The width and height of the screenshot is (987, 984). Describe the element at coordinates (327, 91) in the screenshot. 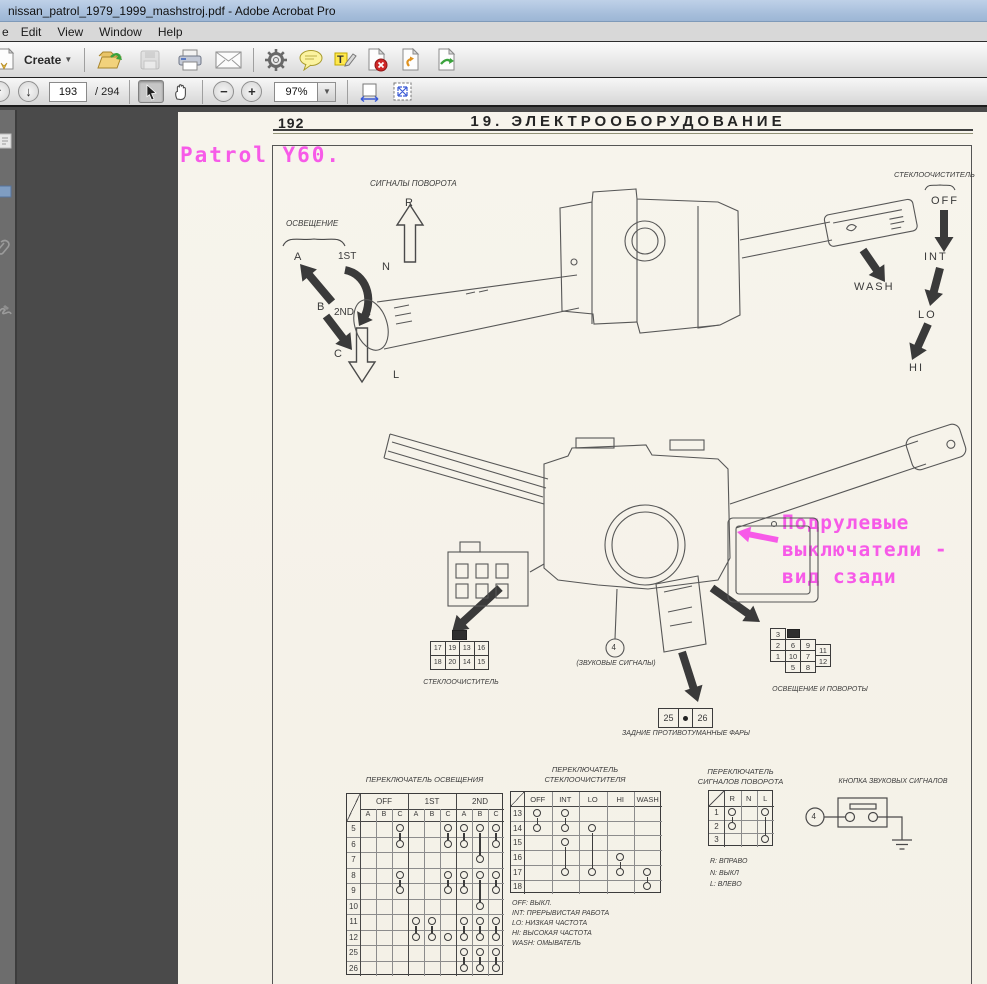

I see `zoom-dropdown-button: ▼` at that location.